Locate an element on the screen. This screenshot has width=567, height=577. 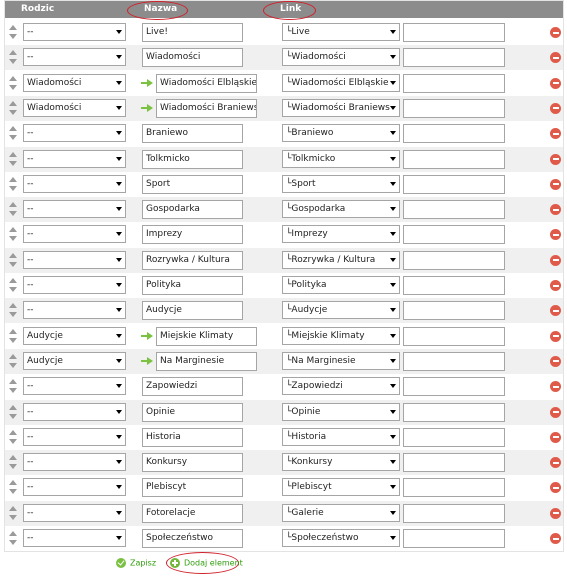
name-input: Fotorelacje is located at coordinates (192, 513).